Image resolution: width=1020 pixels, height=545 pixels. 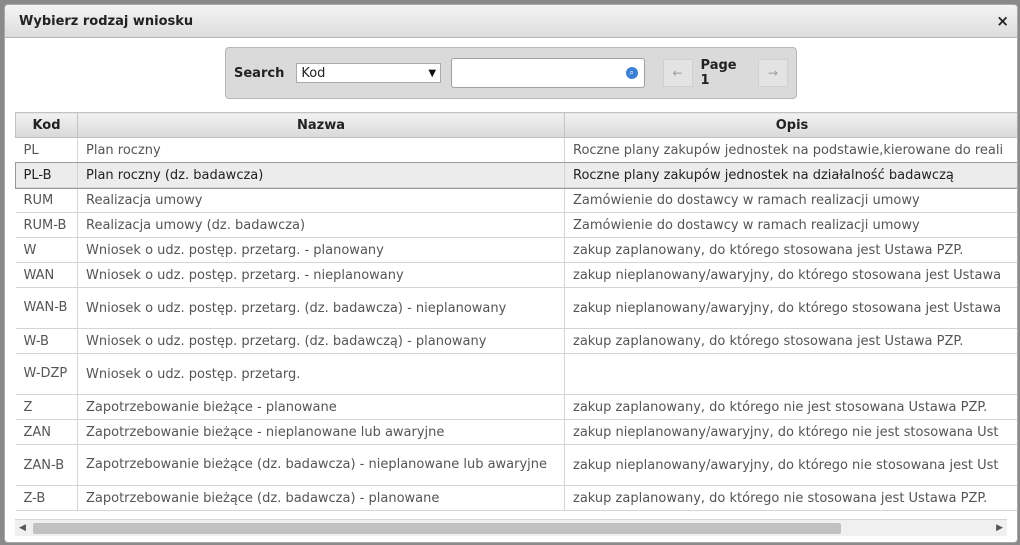 What do you see at coordinates (46, 432) in the screenshot?
I see `cell-kod: ZAN` at bounding box center [46, 432].